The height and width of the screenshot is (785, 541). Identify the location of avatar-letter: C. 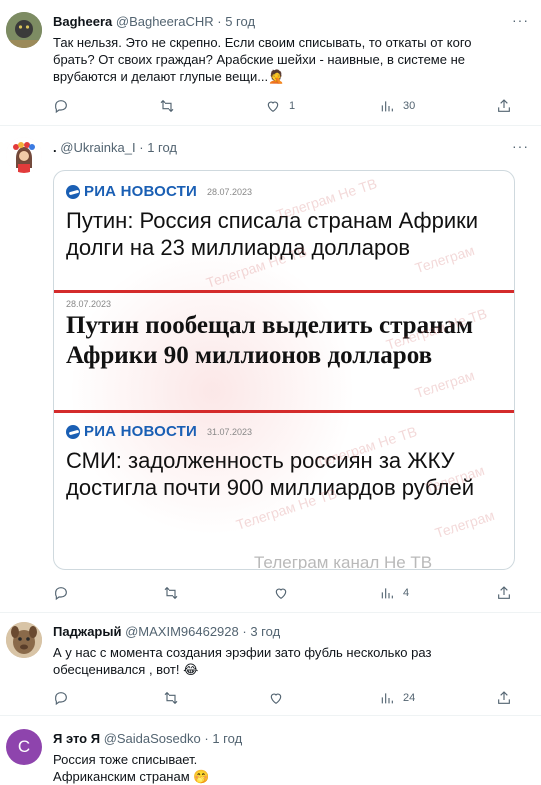
(24, 746).